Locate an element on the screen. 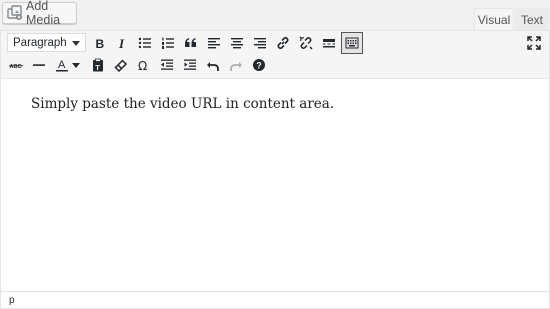  insert-link-button is located at coordinates (283, 43).